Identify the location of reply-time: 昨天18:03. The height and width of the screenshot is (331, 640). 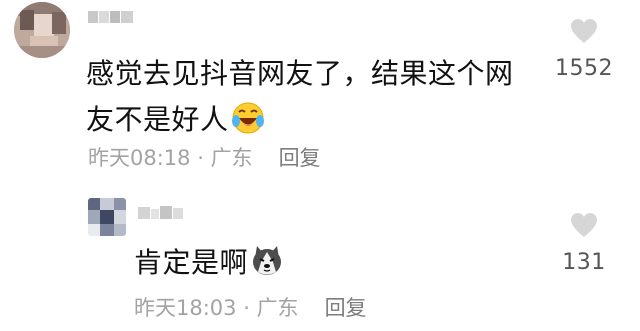
(185, 308).